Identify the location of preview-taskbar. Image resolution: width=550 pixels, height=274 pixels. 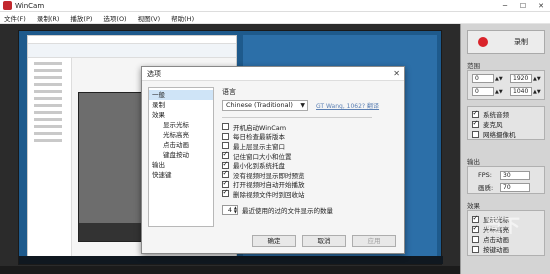
(231, 260).